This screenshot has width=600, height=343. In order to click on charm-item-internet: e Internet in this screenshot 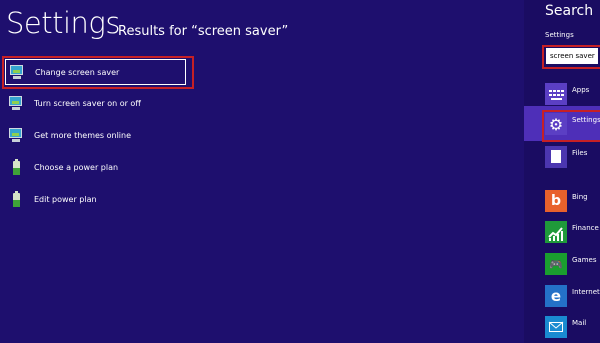, I will do `click(572, 296)`.